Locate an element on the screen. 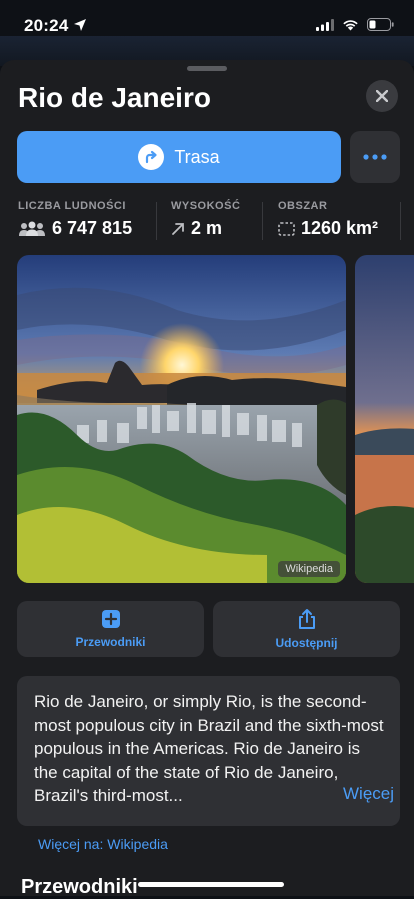 This screenshot has height=899, width=414. location-arrow-icon is located at coordinates (80, 25).